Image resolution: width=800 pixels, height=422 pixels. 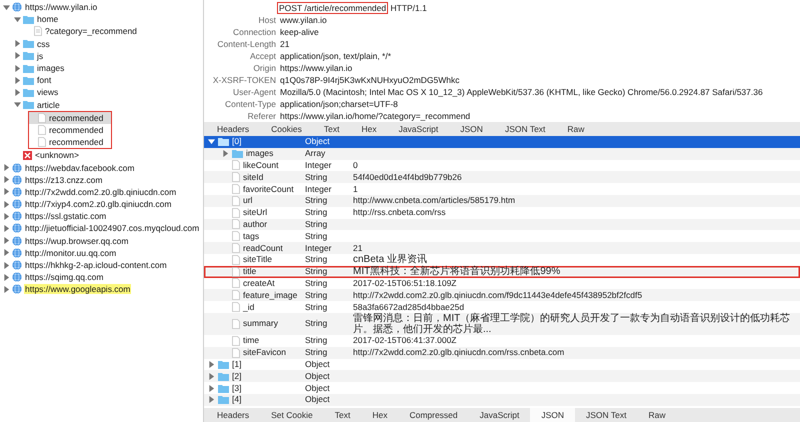 I want to click on json-tree-row: images Array, so click(x=502, y=154).